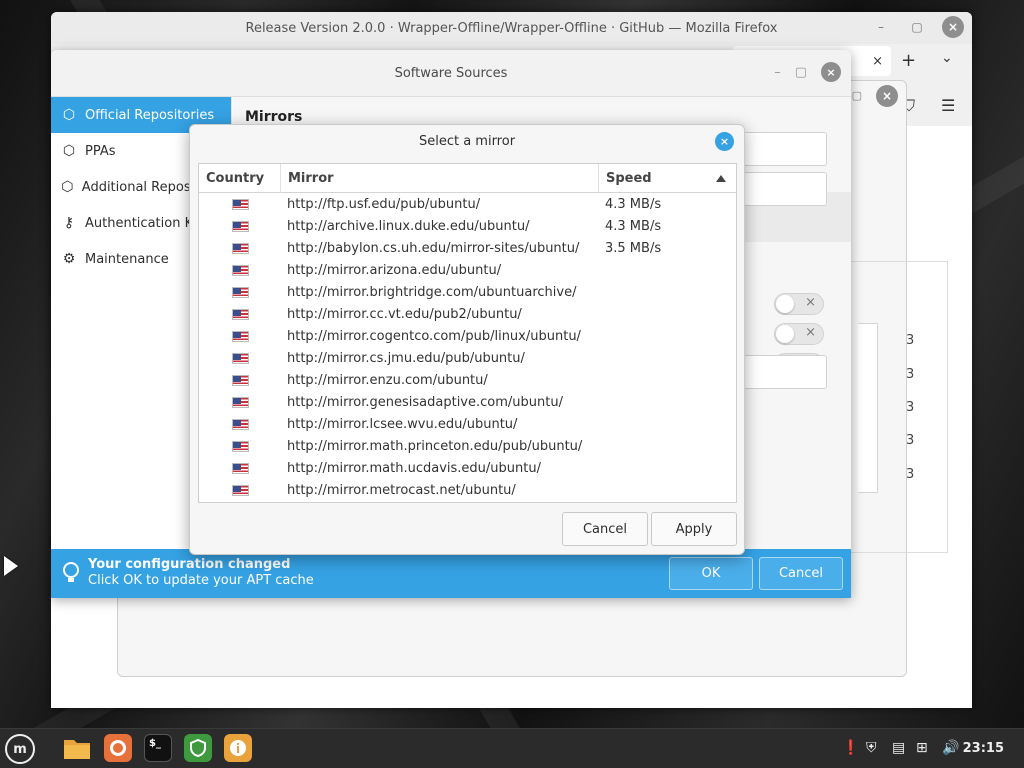  I want to click on firefox-icon, so click(118, 748).